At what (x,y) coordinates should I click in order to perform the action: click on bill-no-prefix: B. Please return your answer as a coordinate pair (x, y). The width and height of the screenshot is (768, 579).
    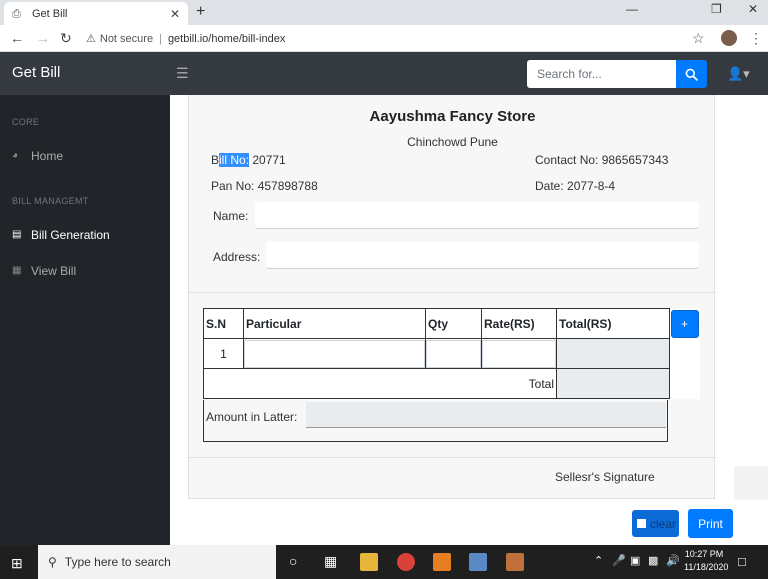
    Looking at the image, I should click on (215, 160).